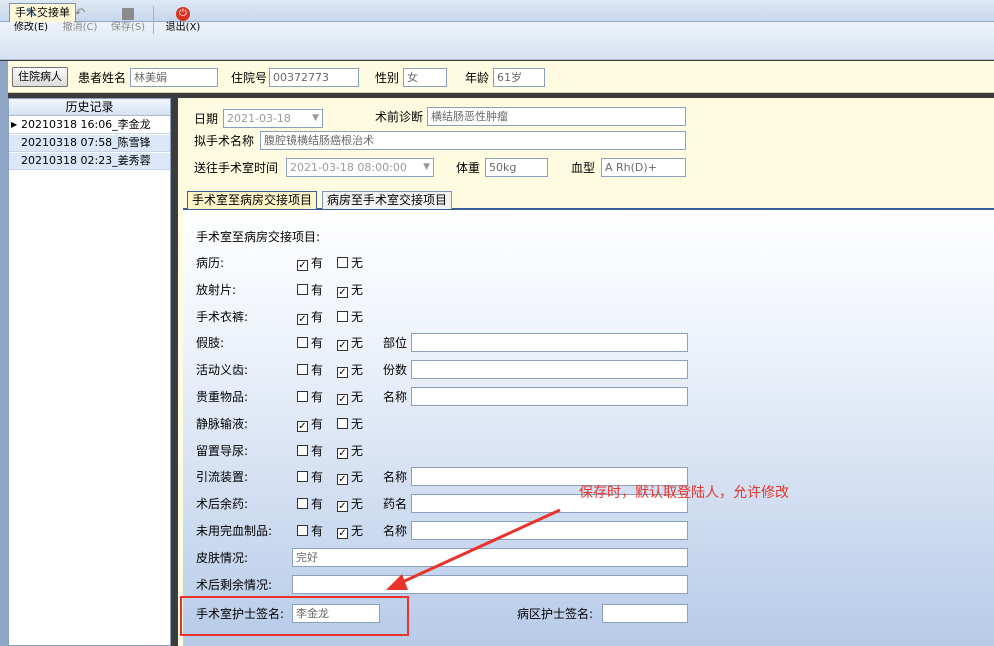 The height and width of the screenshot is (646, 994). I want to click on tab-ward-to-or: 病房至手术室交接项目, so click(387, 200).